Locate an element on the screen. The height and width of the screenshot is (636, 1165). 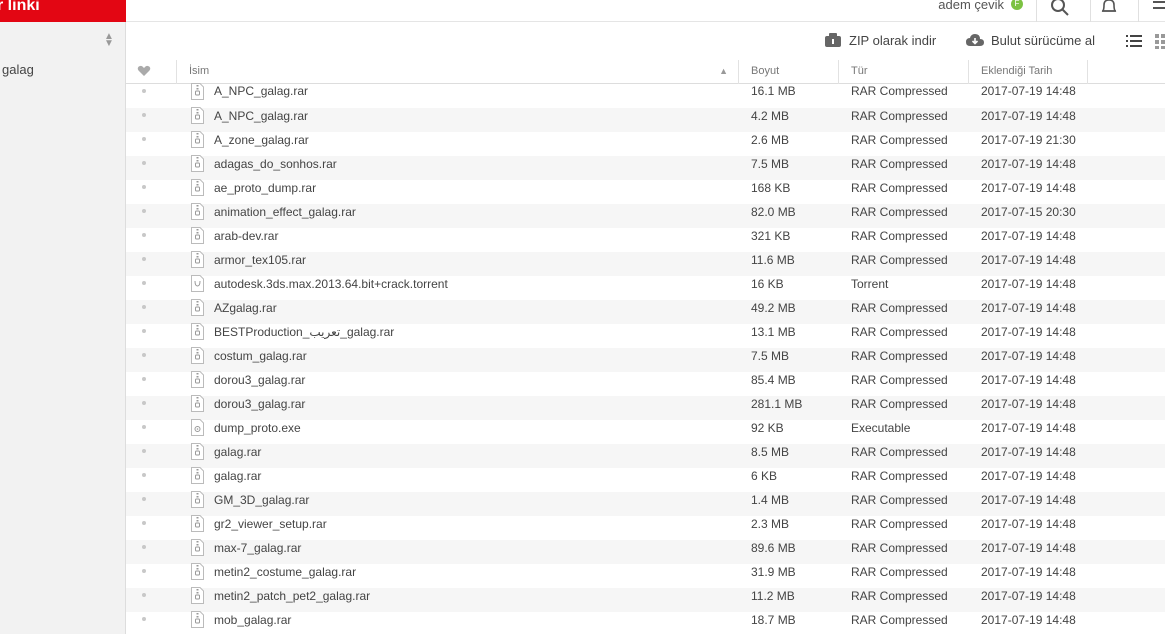
file-name: costum_galag.rar is located at coordinates (260, 356).